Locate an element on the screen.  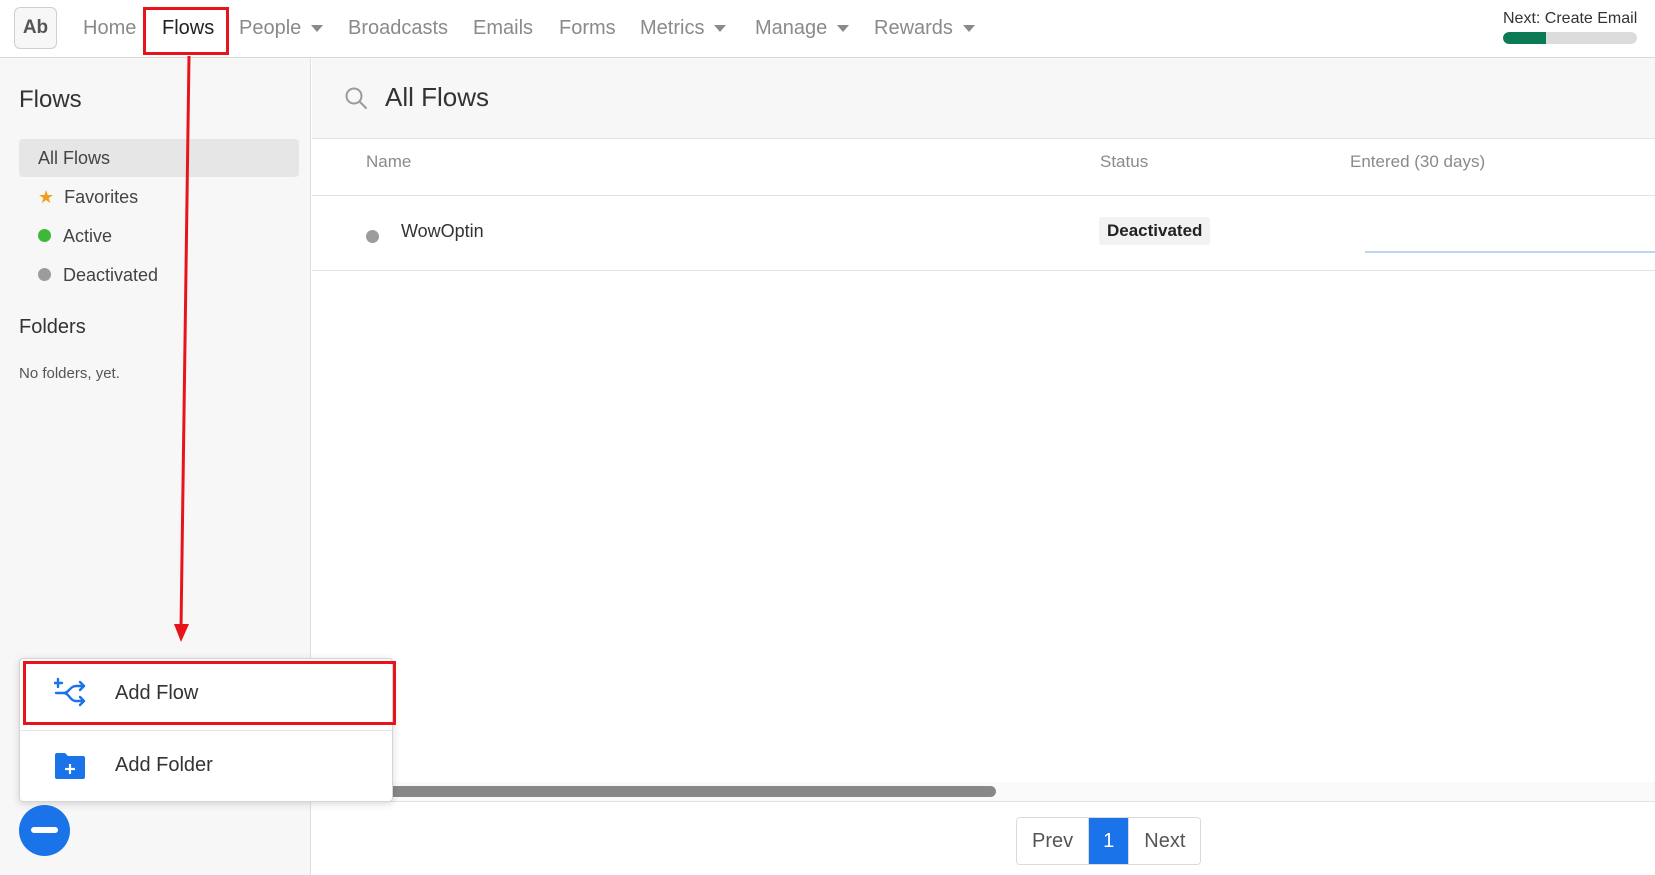
next-page-button: Next is located at coordinates (1164, 841).